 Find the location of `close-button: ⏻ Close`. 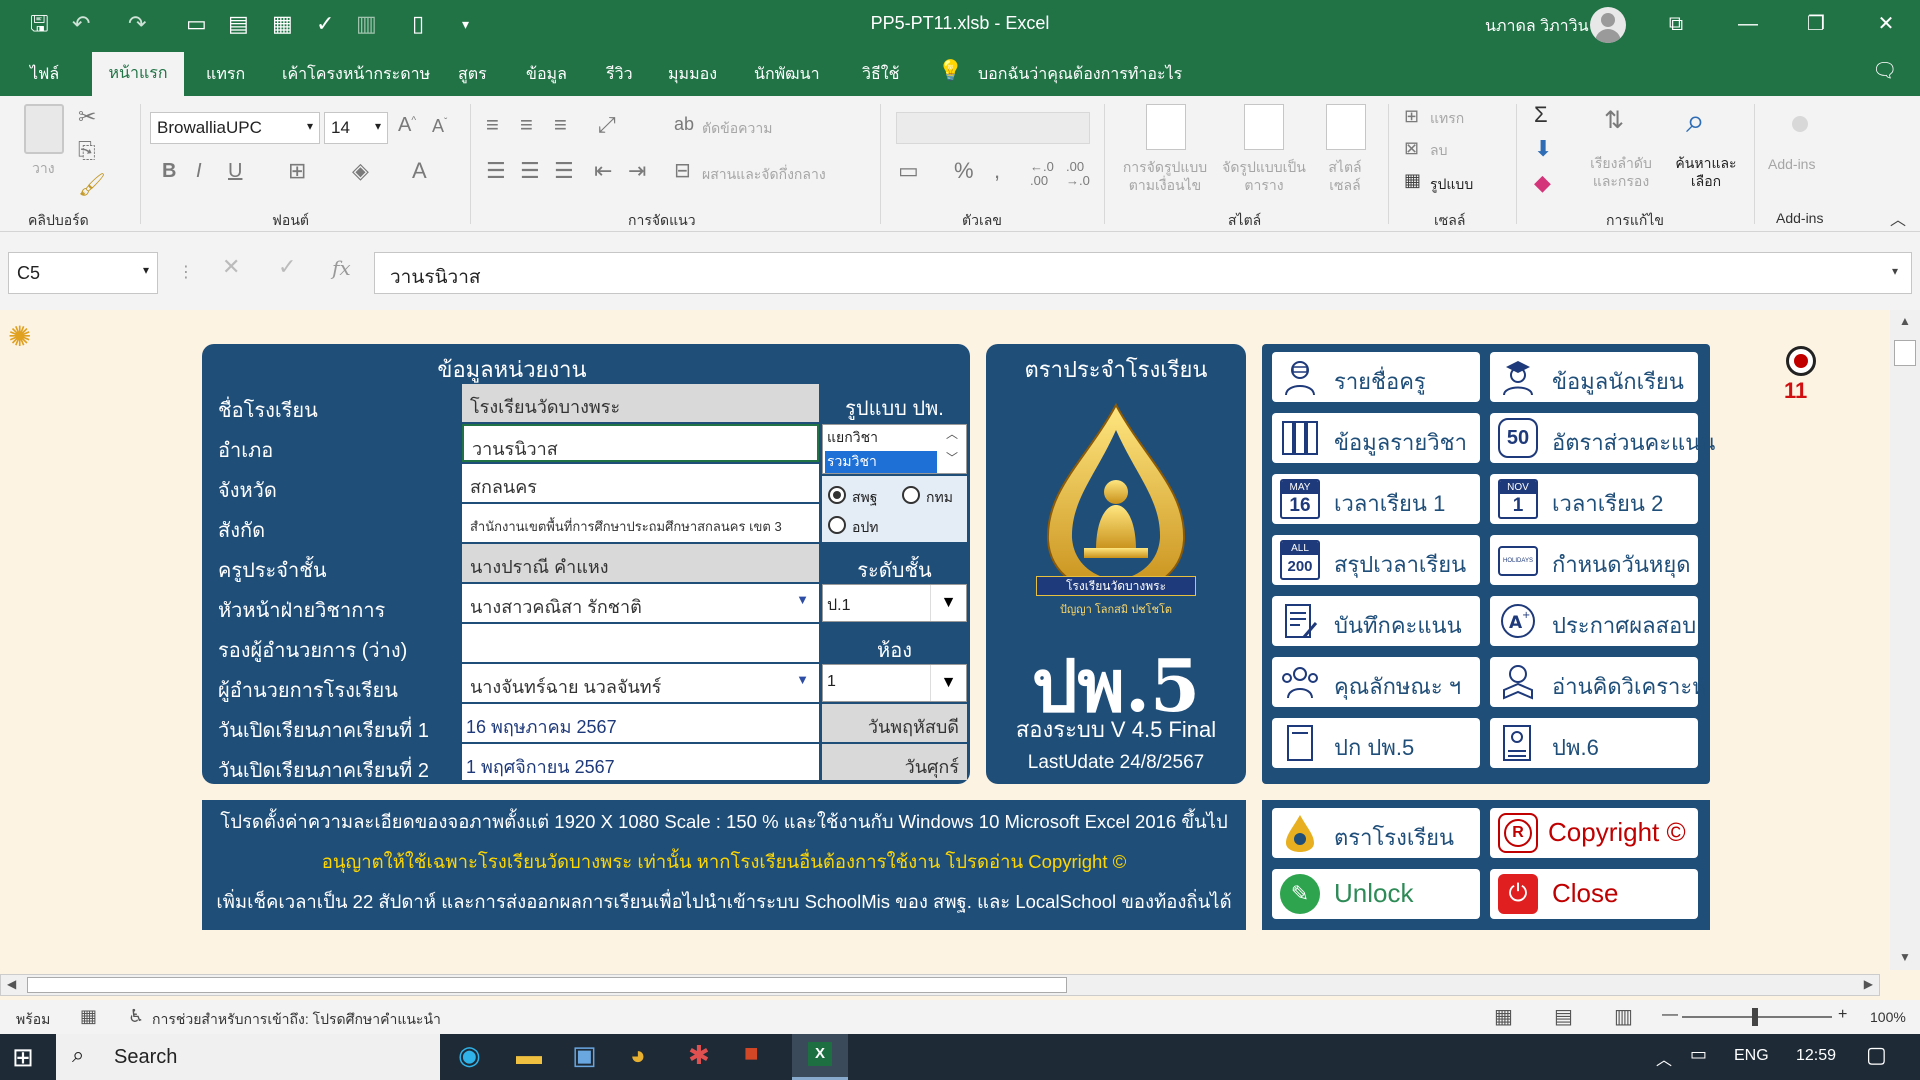

close-button: ⏻ Close is located at coordinates (1594, 894).